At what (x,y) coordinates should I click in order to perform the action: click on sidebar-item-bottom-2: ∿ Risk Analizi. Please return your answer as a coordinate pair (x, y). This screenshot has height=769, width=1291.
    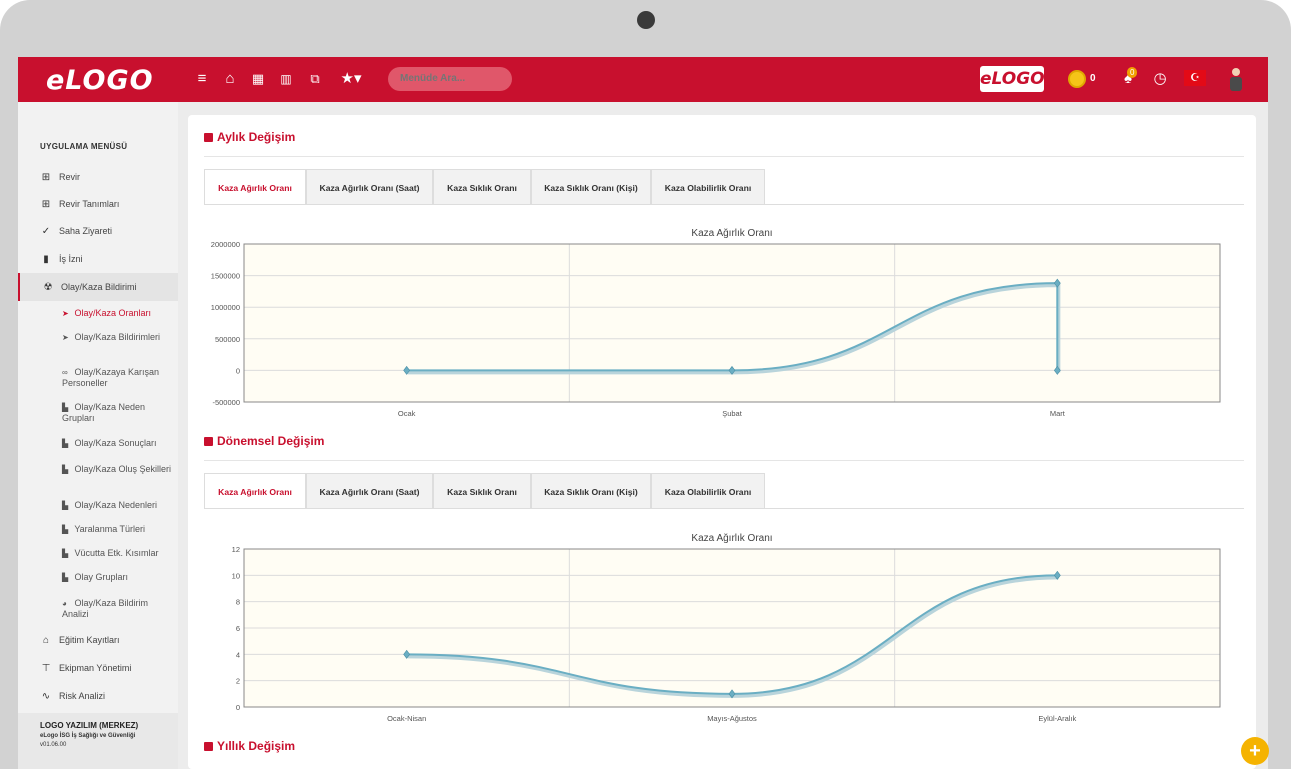
    Looking at the image, I should click on (98, 699).